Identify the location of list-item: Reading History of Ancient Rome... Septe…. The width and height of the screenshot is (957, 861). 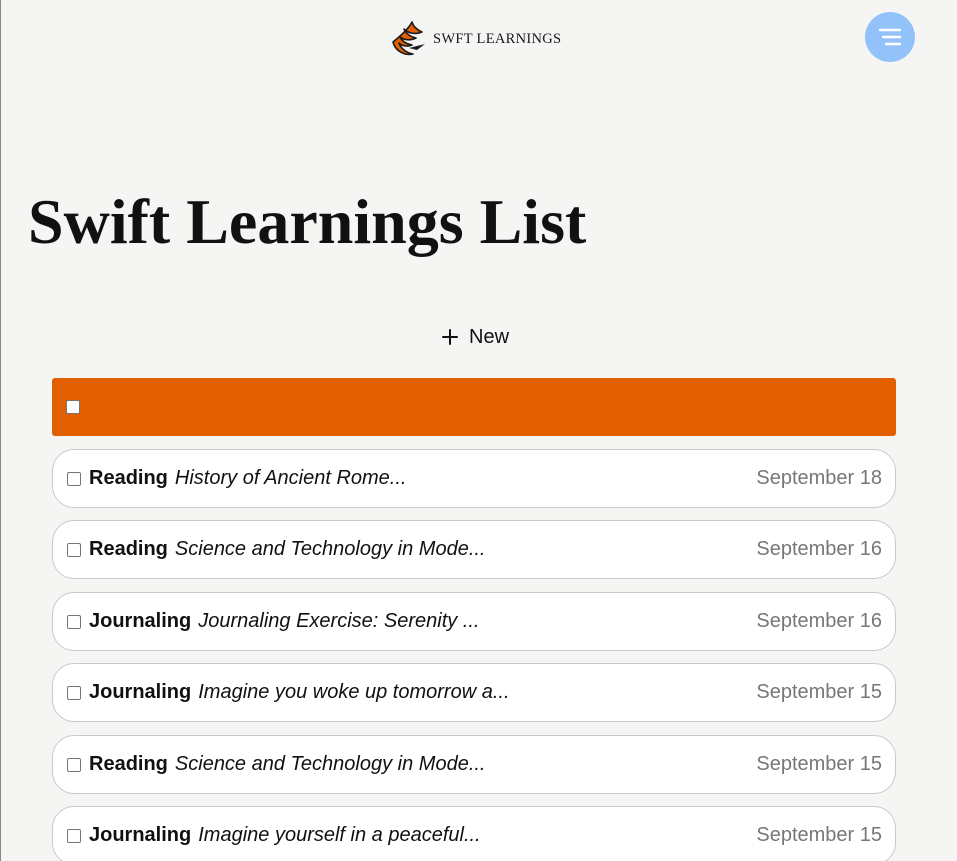
(474, 478).